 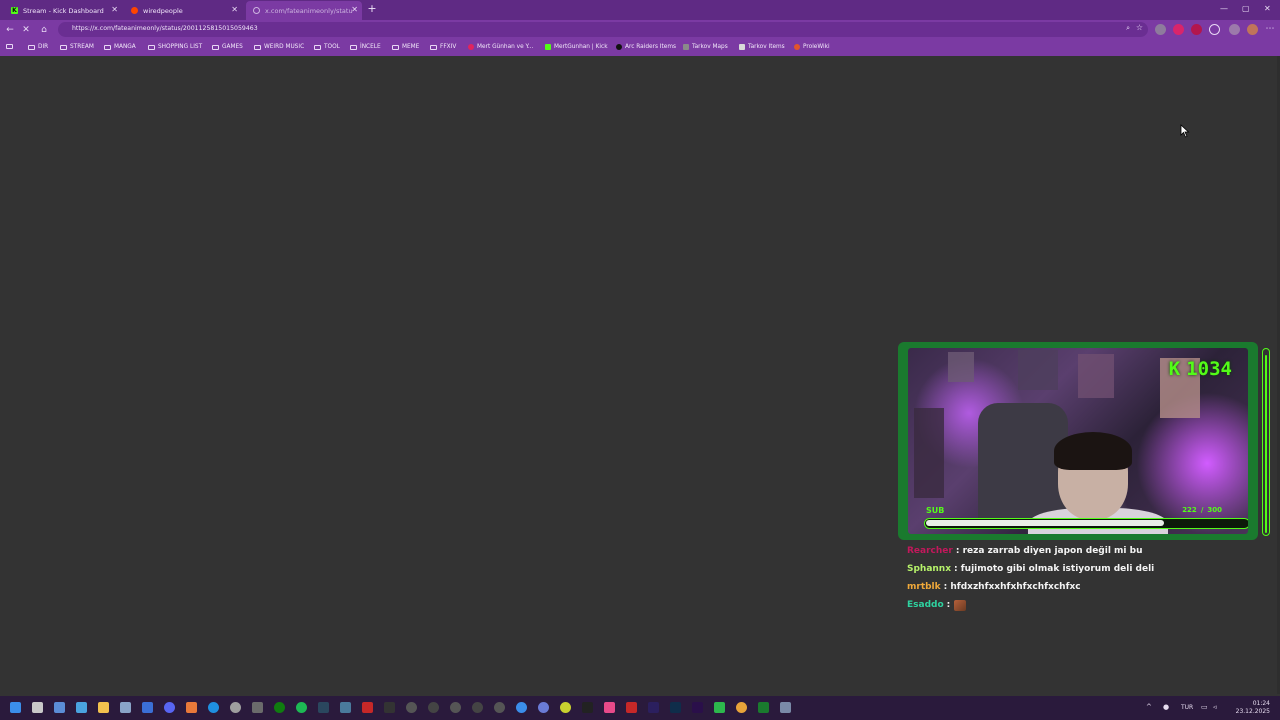 What do you see at coordinates (323, 707) in the screenshot?
I see `steam-icon` at bounding box center [323, 707].